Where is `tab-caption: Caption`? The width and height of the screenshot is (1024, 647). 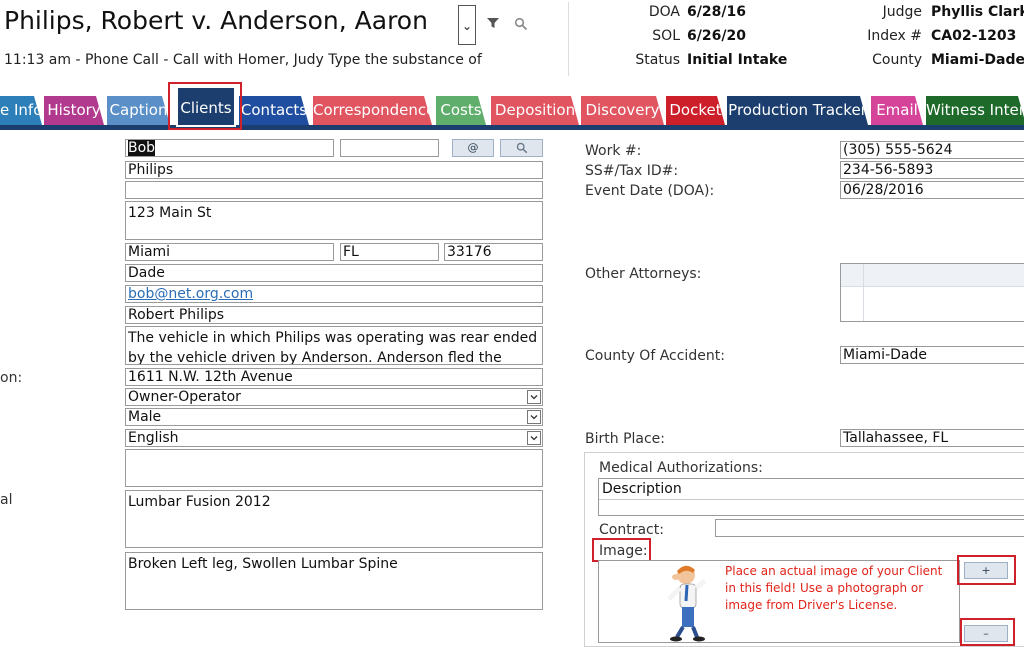 tab-caption: Caption is located at coordinates (138, 110).